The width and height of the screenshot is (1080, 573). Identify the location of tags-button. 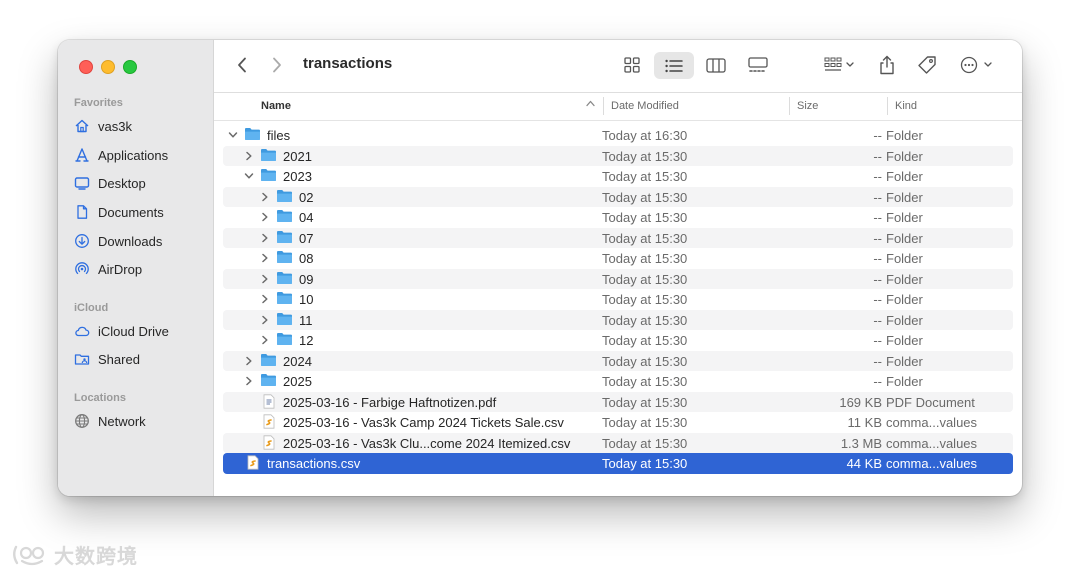
(927, 65).